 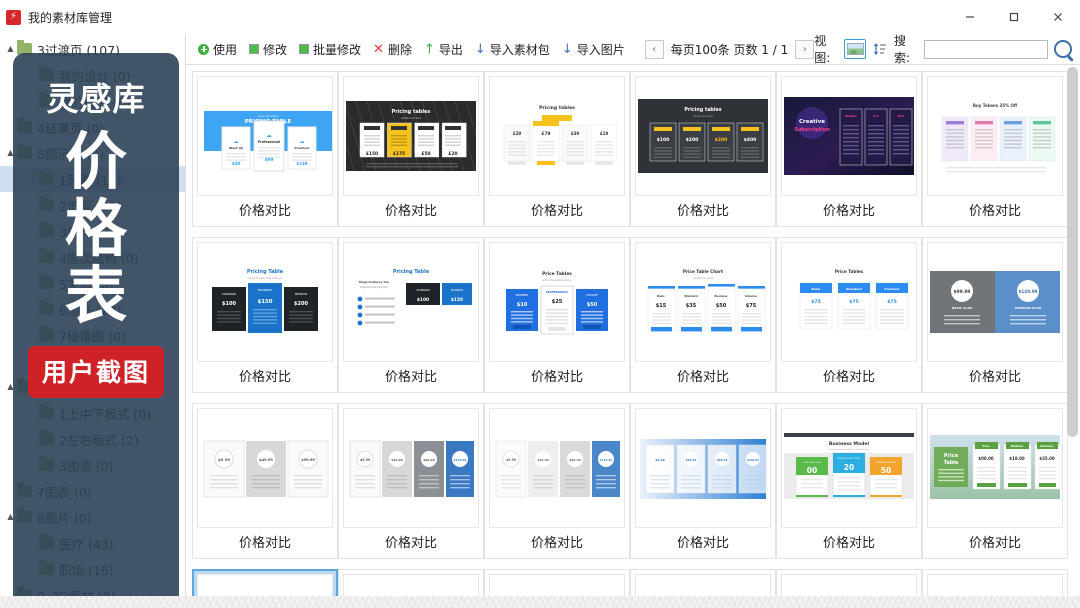 What do you see at coordinates (593, 49) in the screenshot?
I see `import-image-button: ↓ 导入图片` at bounding box center [593, 49].